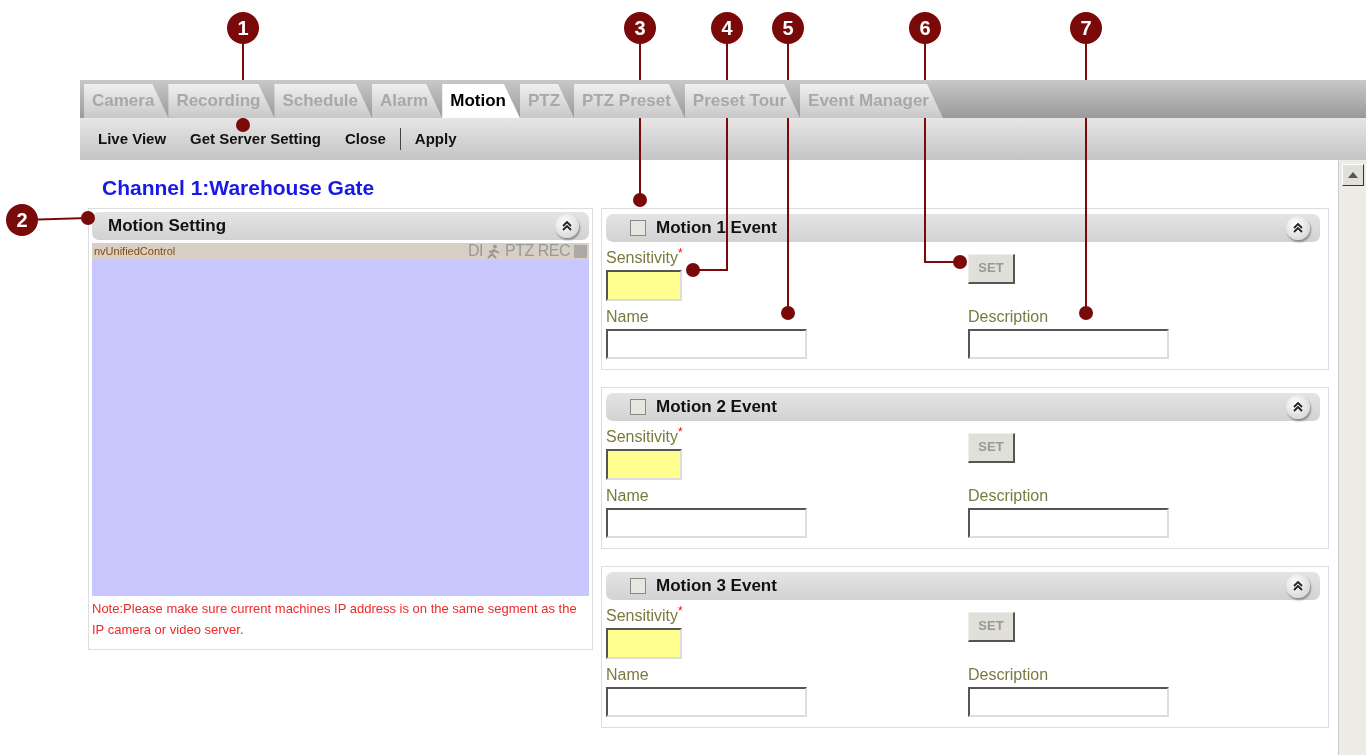  I want to click on tab: Event Manager, so click(871, 101).